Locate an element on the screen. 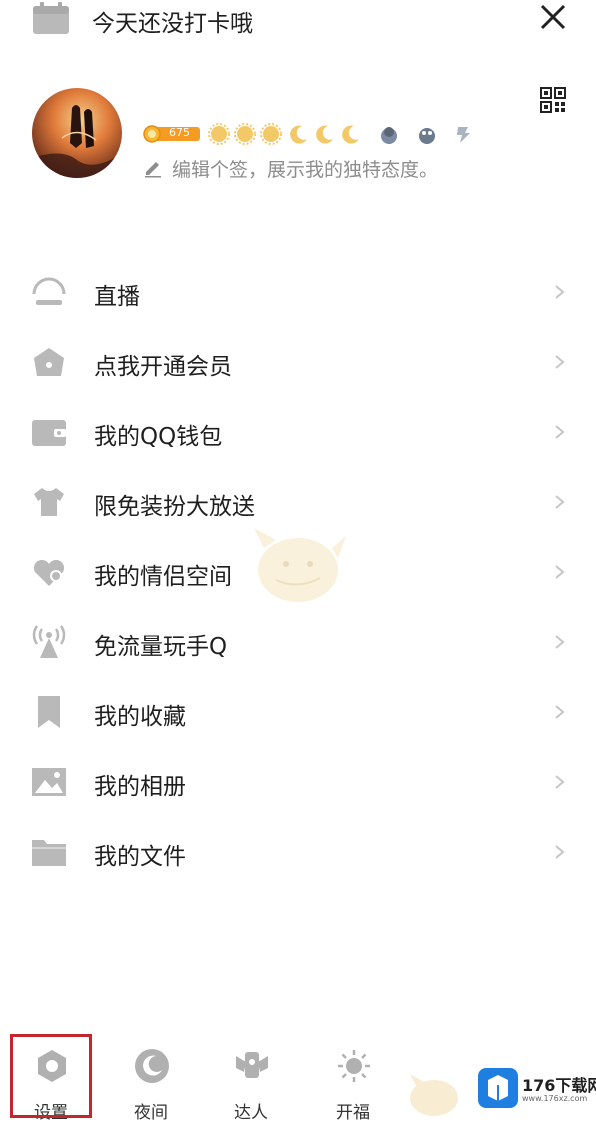 The height and width of the screenshot is (1126, 596). menu-item-favorites: 我的收藏 is located at coordinates (298, 712).